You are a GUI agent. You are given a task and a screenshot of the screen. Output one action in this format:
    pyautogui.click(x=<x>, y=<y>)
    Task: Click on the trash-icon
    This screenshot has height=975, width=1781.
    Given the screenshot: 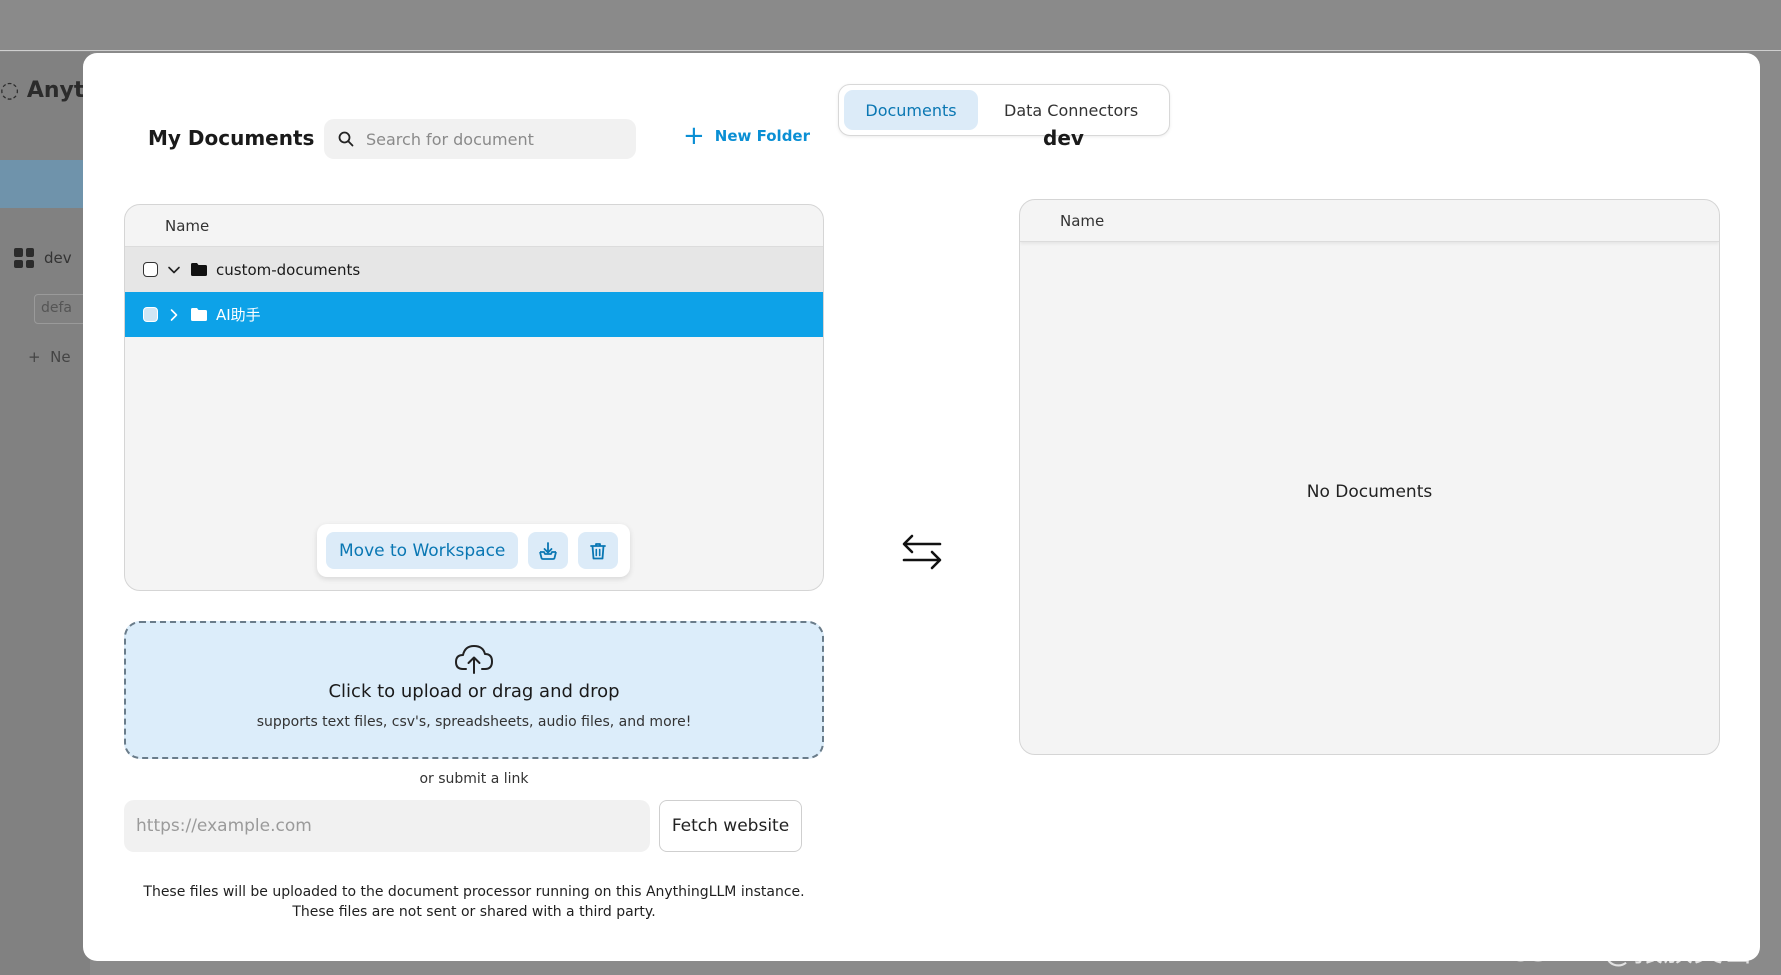 What is the action you would take?
    pyautogui.click(x=598, y=550)
    